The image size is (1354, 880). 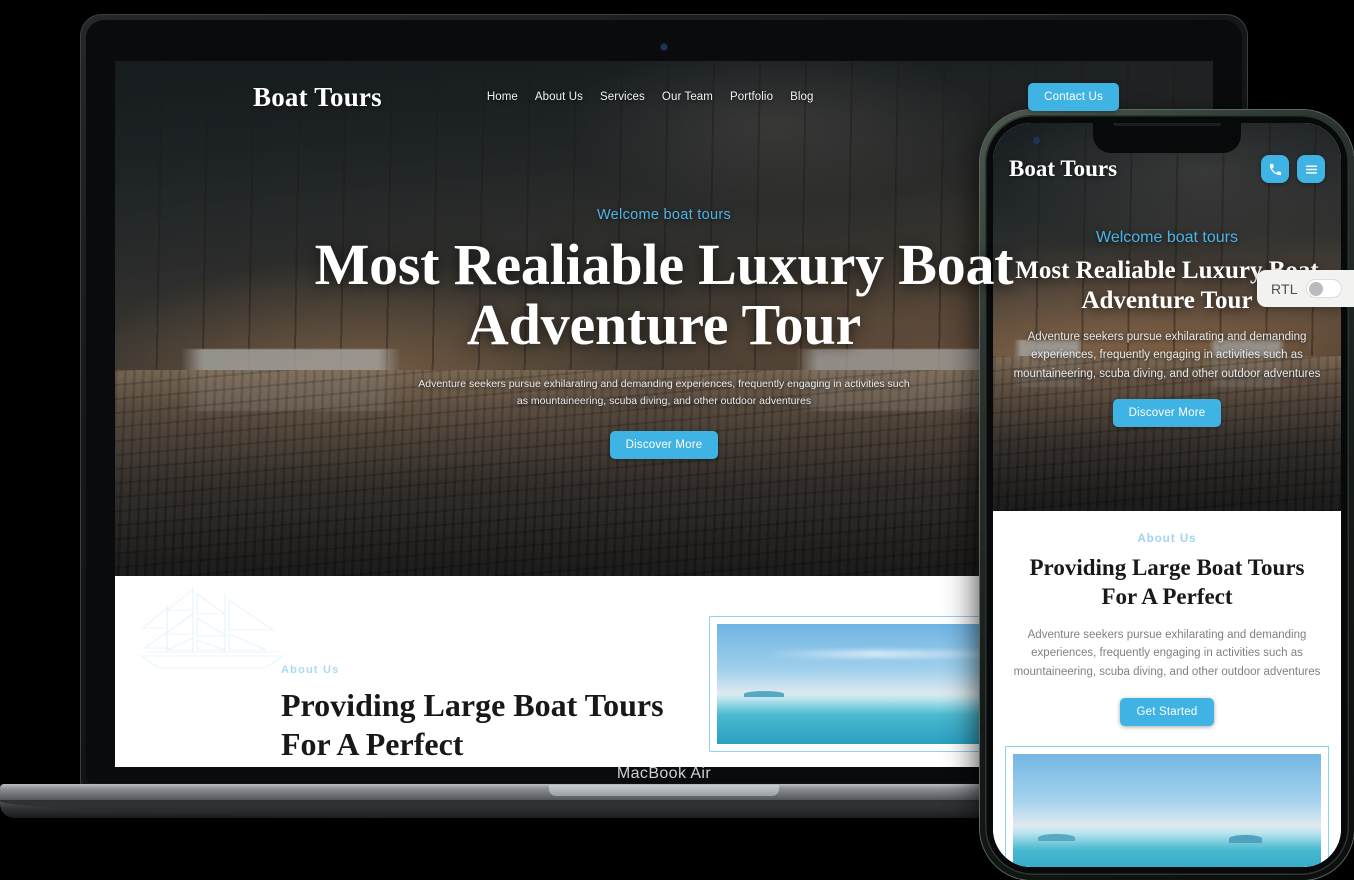 I want to click on mobile-hero-eyebrow: Welcome boat tours, so click(x=1167, y=237).